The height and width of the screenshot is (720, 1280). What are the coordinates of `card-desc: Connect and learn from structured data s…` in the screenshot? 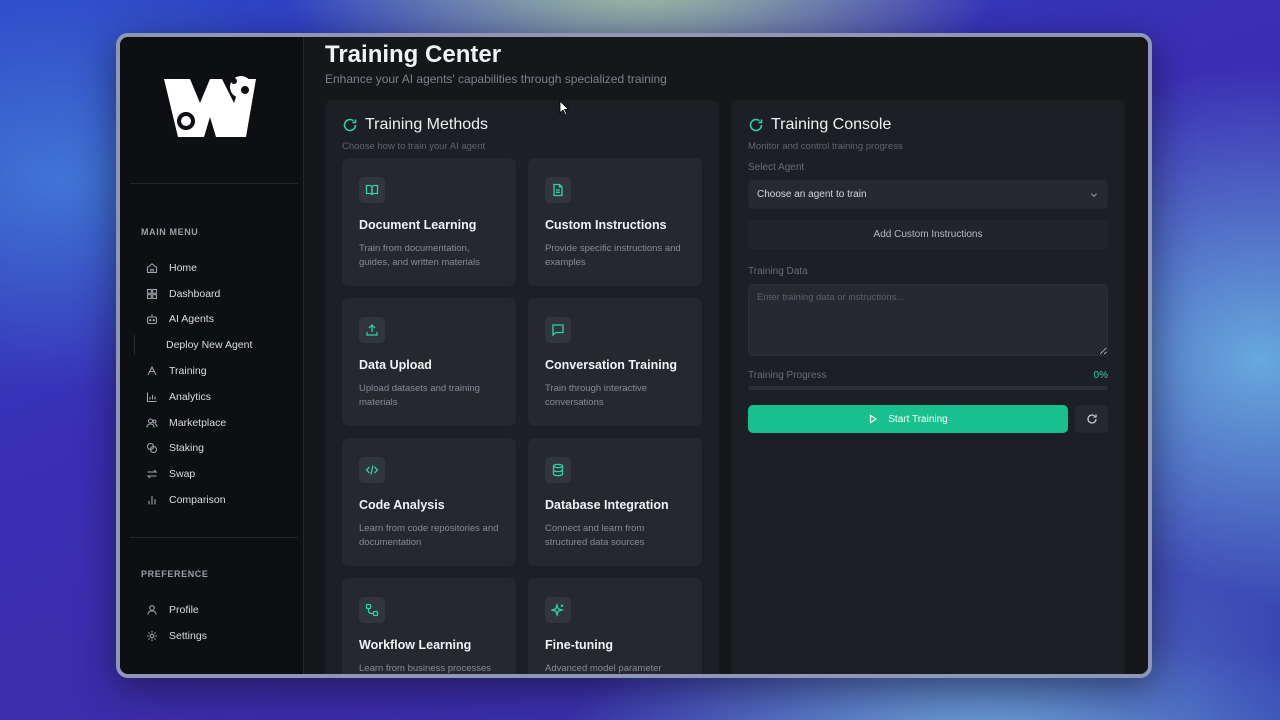 It's located at (595, 535).